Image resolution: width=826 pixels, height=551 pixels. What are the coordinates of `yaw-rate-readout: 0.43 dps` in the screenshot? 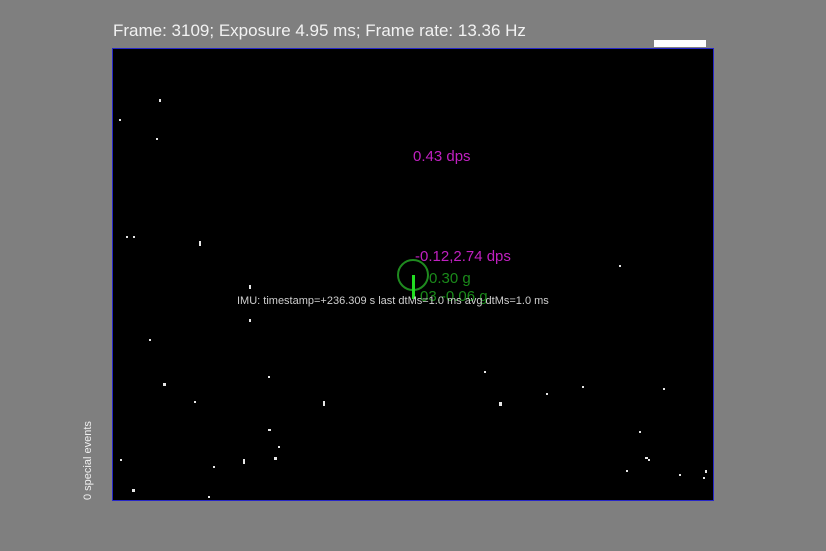 It's located at (442, 156).